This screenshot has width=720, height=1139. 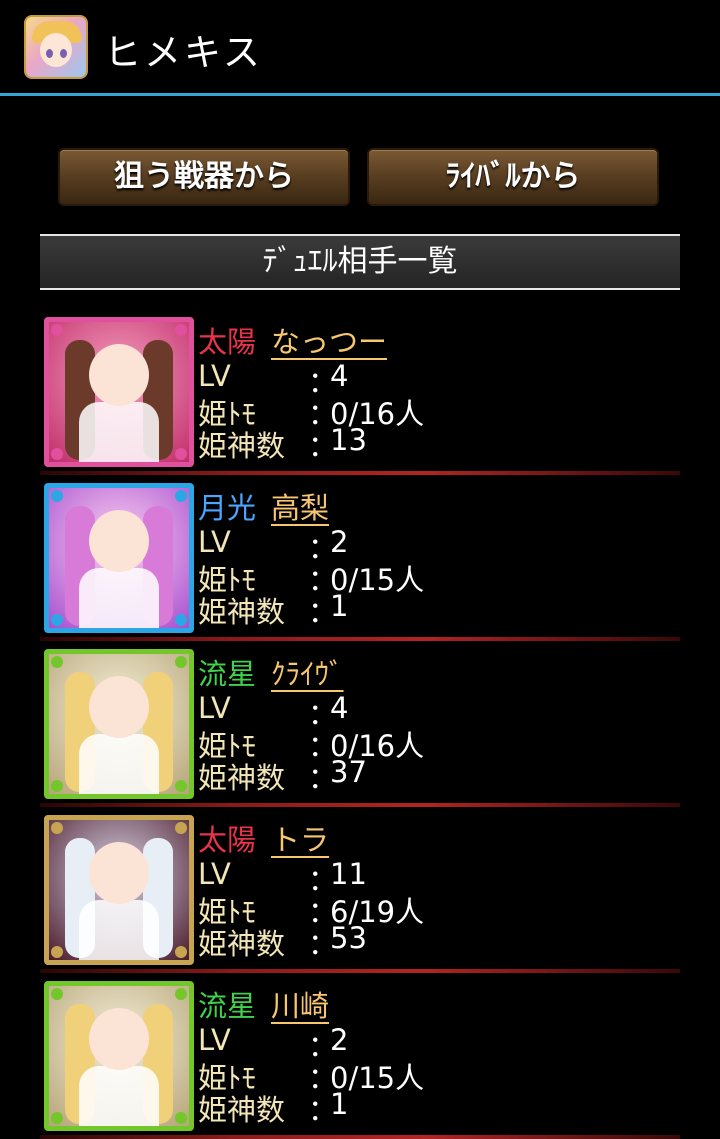 What do you see at coordinates (183, 52) in the screenshot?
I see `app-title: ヒメキス` at bounding box center [183, 52].